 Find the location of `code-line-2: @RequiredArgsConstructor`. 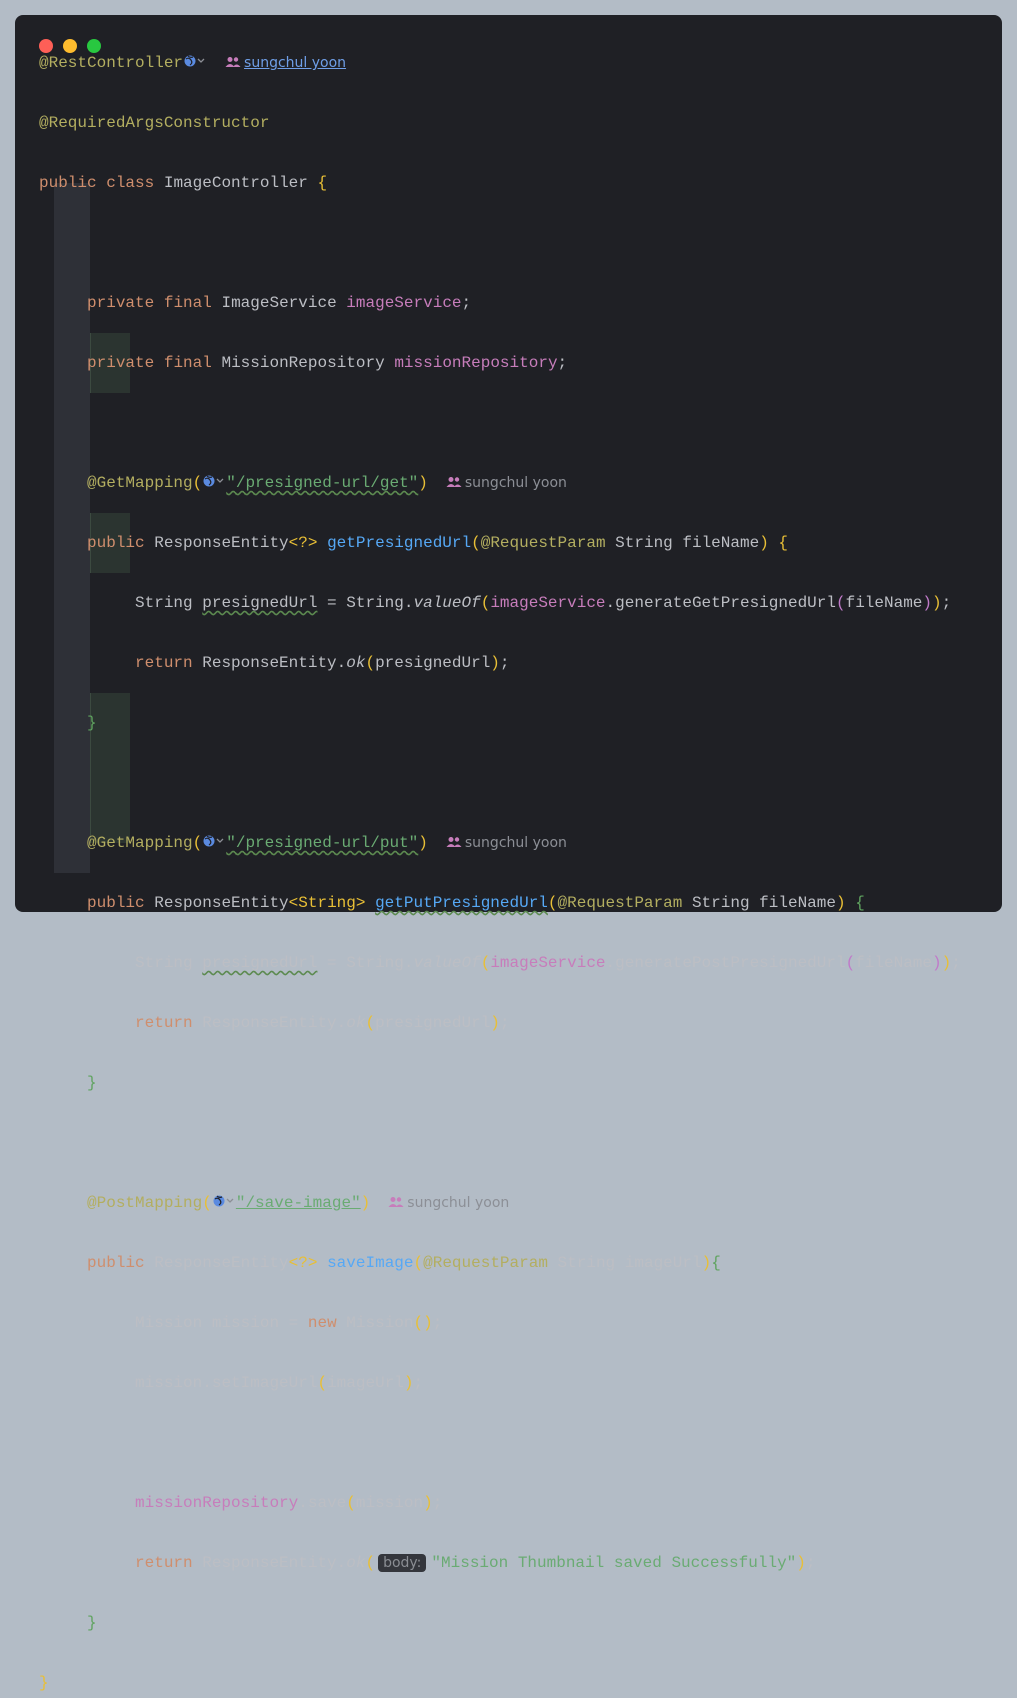

code-line-2: @RequiredArgsConstructor is located at coordinates (500, 123).